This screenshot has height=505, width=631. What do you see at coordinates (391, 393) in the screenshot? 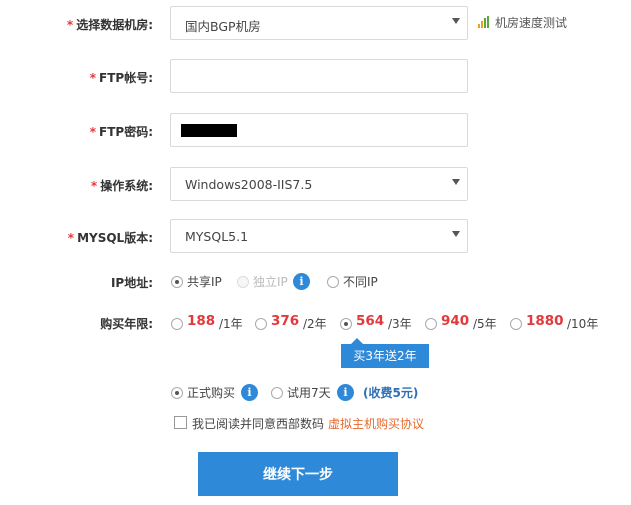
I see `trial-fee-text: (收费5元)` at bounding box center [391, 393].